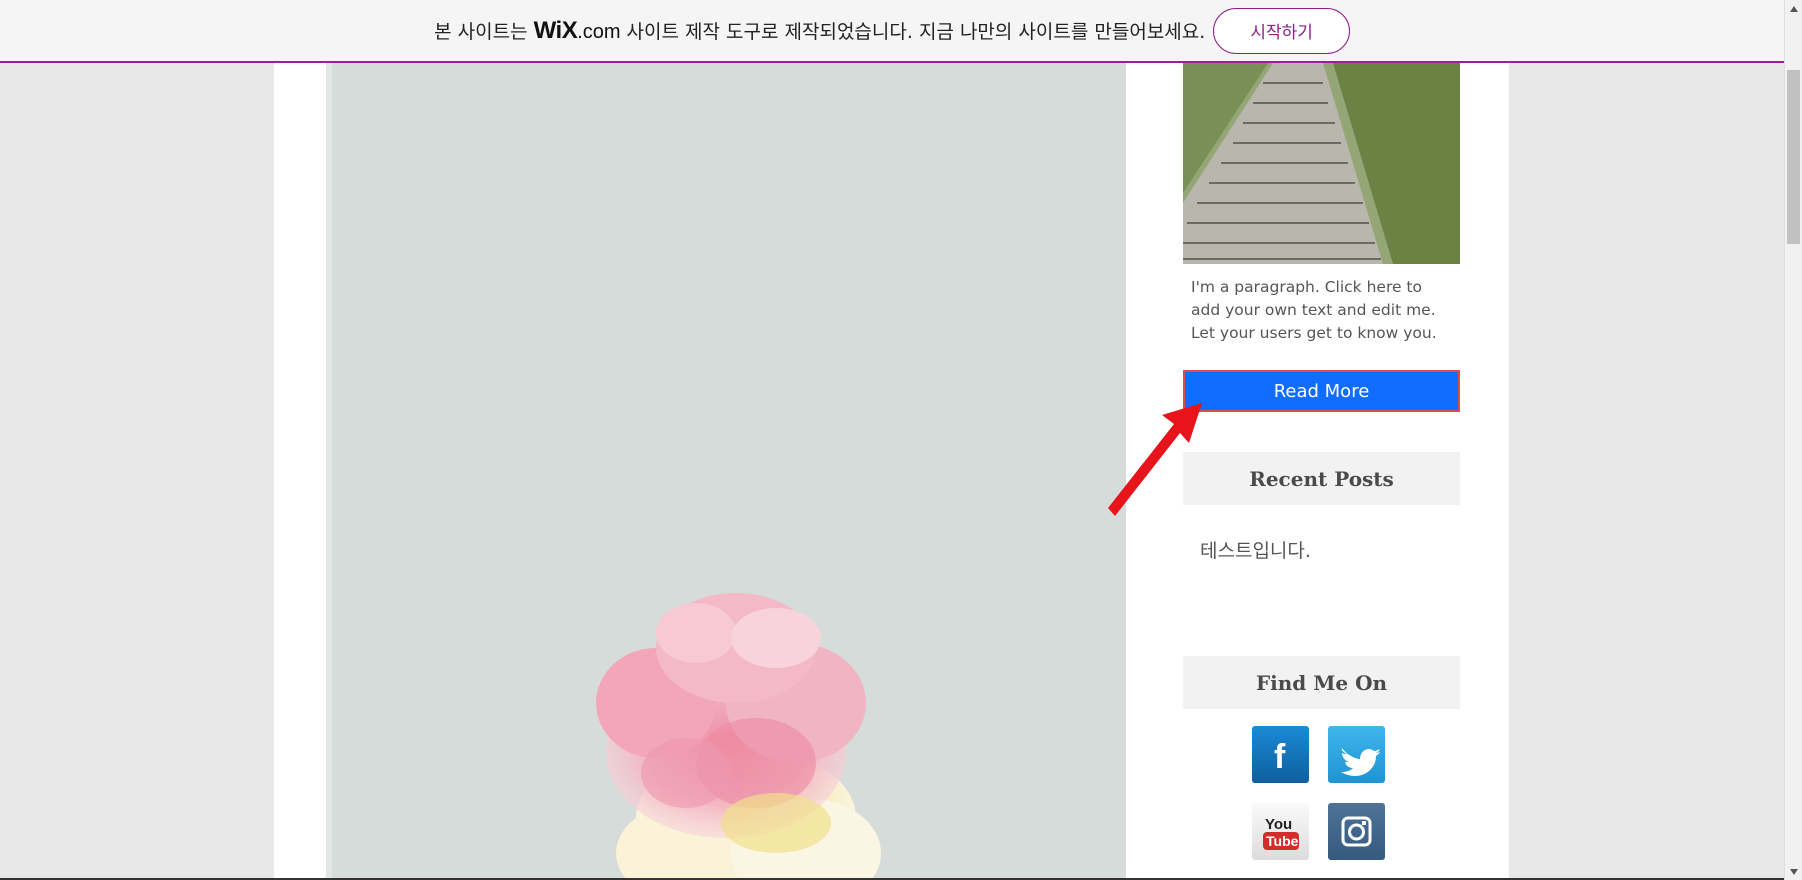 Image resolution: width=1802 pixels, height=880 pixels. What do you see at coordinates (481, 32) in the screenshot?
I see `banner-text-before: 본 사이트는` at bounding box center [481, 32].